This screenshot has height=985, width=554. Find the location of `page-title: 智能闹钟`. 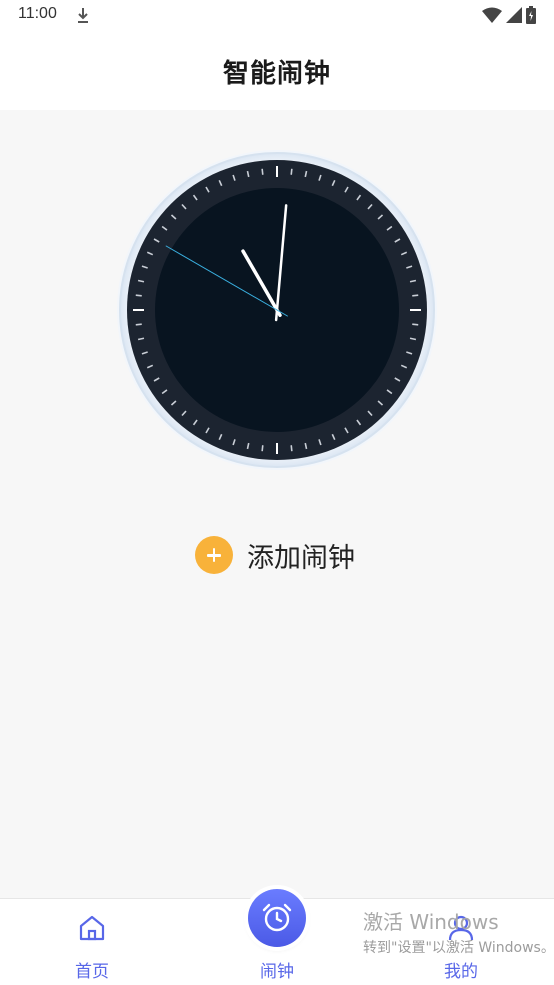

page-title: 智能闹钟 is located at coordinates (276, 73).